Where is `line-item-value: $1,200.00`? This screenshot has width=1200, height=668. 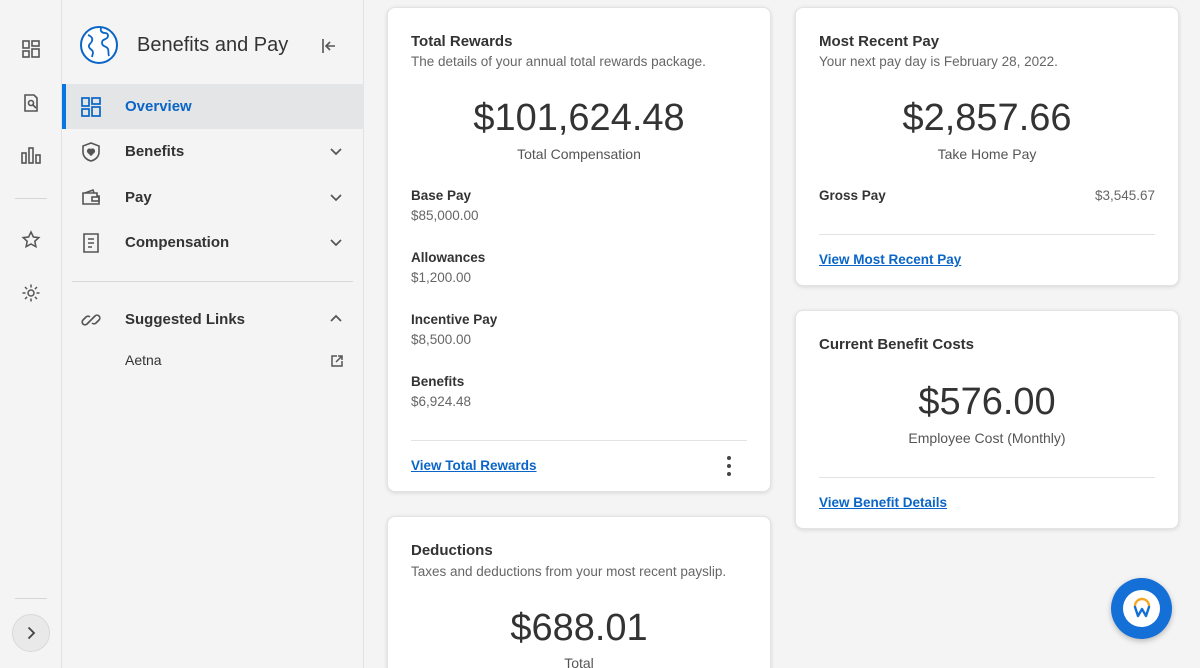
line-item-value: $1,200.00 is located at coordinates (441, 277).